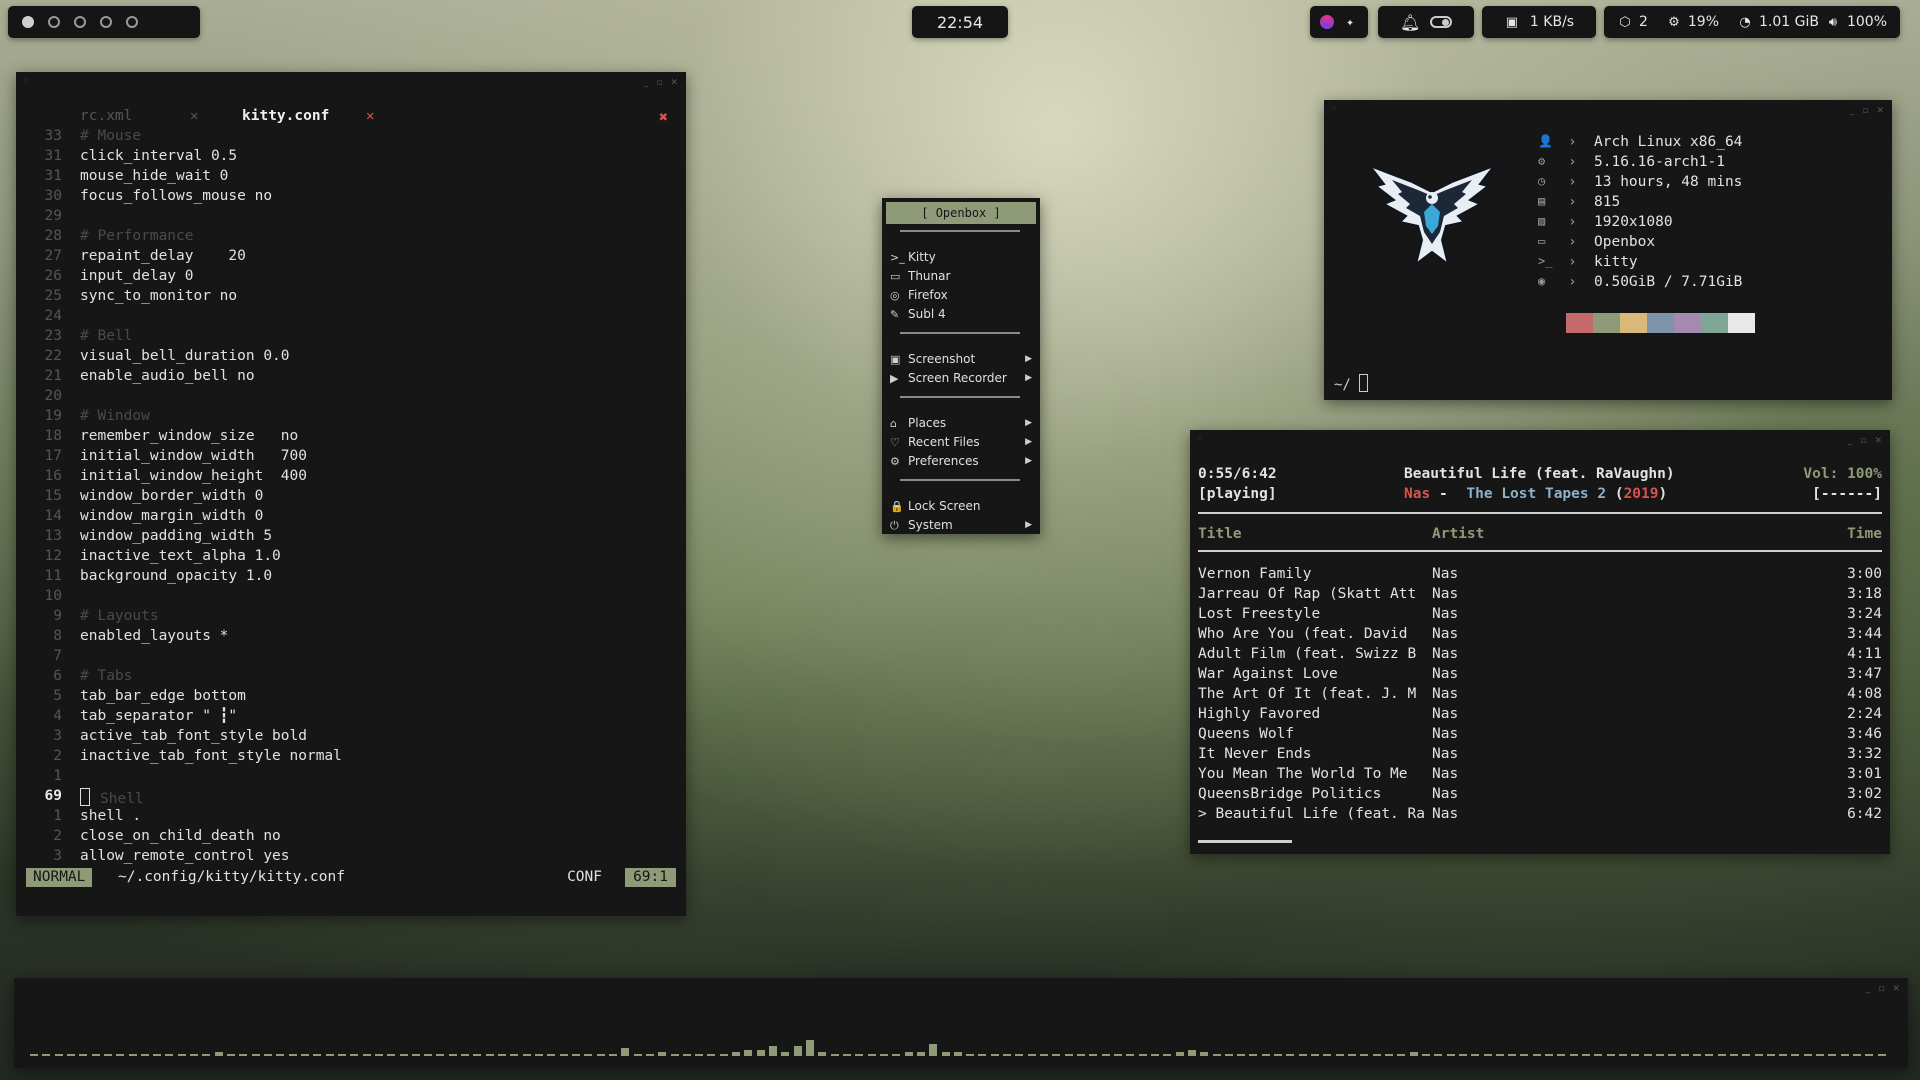 The width and height of the screenshot is (1920, 1080). Describe the element at coordinates (962, 314) in the screenshot. I see `menu-item-subl-4: ✎ Subl 4` at that location.